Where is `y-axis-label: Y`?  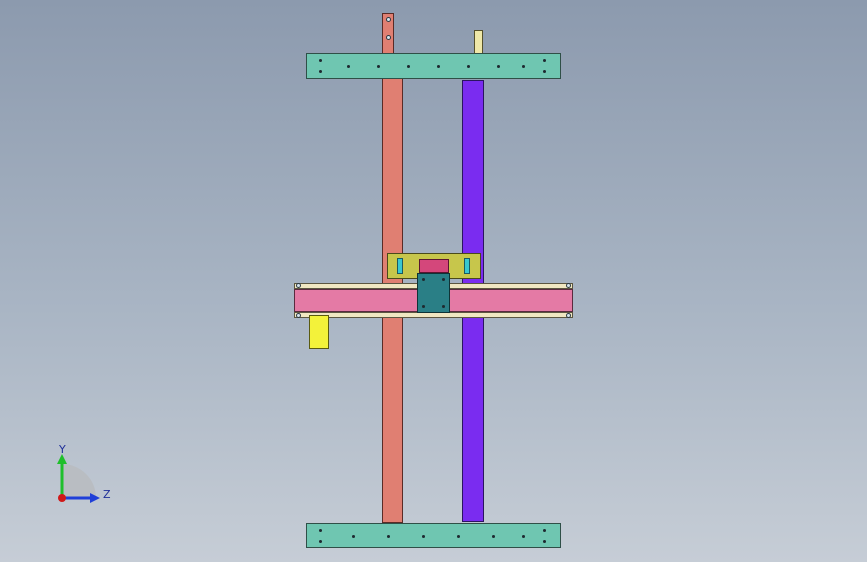
y-axis-label: Y is located at coordinates (62, 449).